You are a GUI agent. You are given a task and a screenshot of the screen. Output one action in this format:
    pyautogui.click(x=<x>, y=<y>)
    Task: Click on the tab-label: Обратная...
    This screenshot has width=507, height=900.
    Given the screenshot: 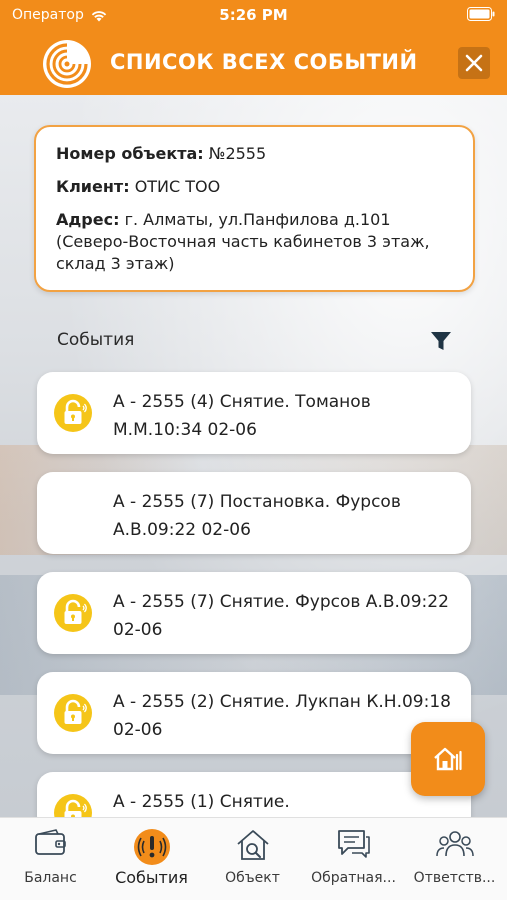 What is the action you would take?
    pyautogui.click(x=353, y=878)
    